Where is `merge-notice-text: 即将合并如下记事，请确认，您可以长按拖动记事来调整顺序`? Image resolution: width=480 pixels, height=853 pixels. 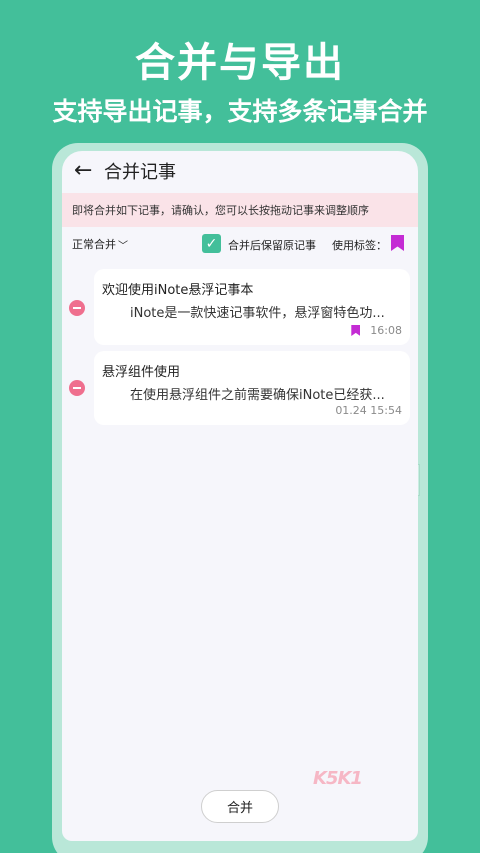 merge-notice-text: 即将合并如下记事，请确认，您可以长按拖动记事来调整顺序 is located at coordinates (220, 210).